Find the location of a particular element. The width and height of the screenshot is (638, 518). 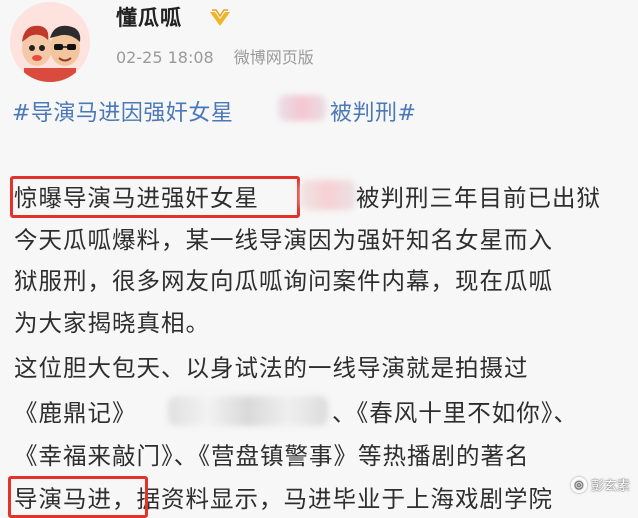

body-line-6b: 、《春风十里不如你》、 is located at coordinates (455, 413).